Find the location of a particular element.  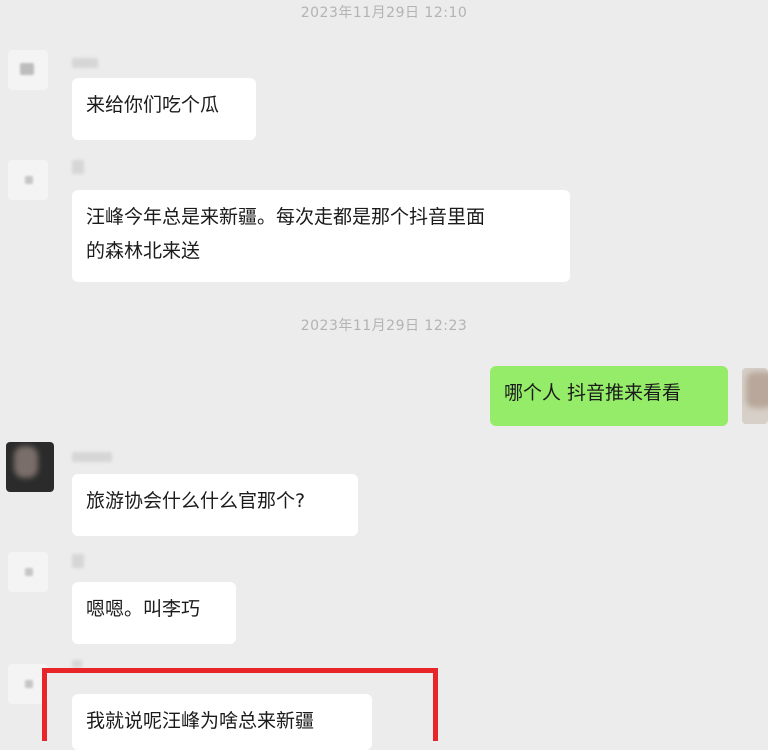

timestamp: 2023年11月29日 12:10 is located at coordinates (384, 13).